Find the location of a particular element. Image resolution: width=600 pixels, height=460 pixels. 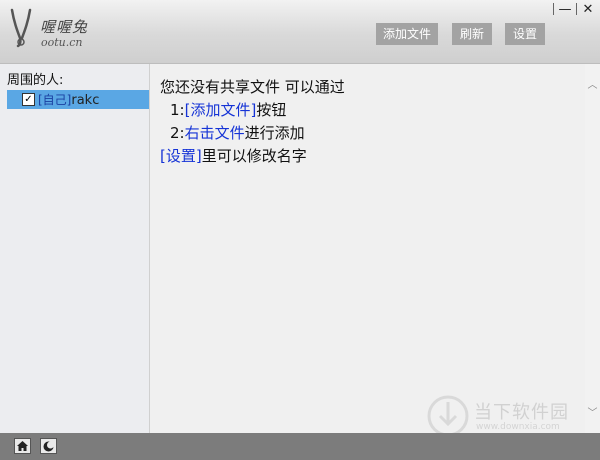

peer-label: [自己]rakc is located at coordinates (68, 99).